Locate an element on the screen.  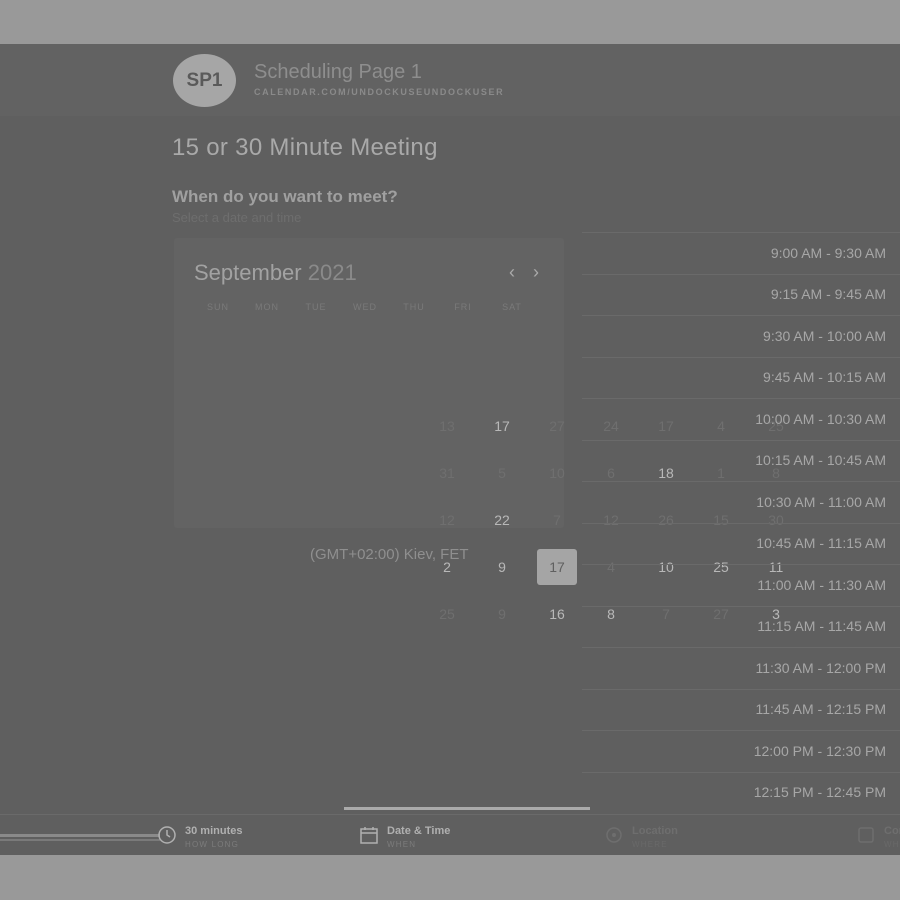
month-name: September is located at coordinates (248, 272).